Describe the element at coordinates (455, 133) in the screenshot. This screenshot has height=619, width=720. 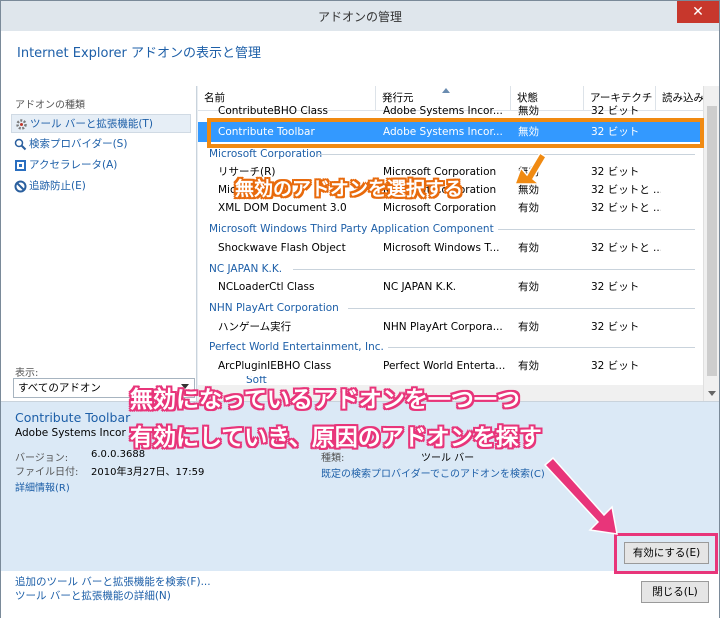
I see `highlight-selected-row` at that location.